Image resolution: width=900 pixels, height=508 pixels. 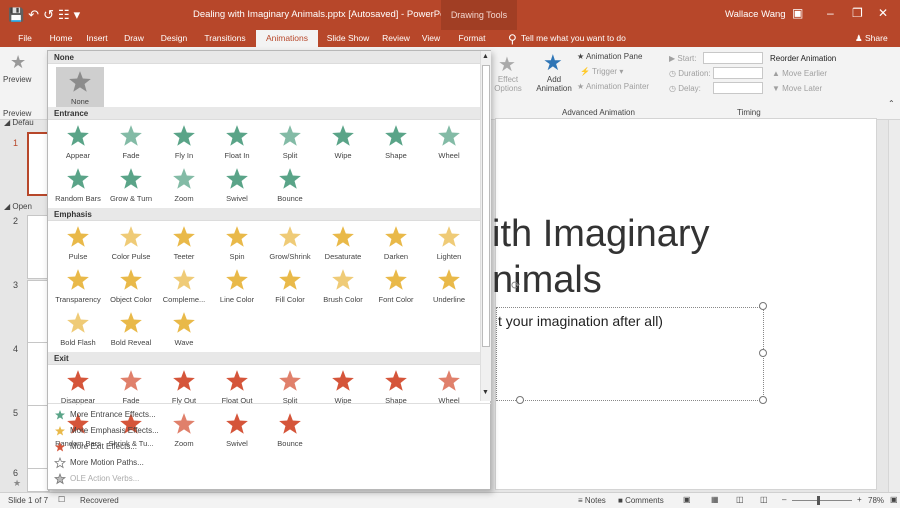 I want to click on slideshow-view-icon: ◫, so click(x=764, y=499).